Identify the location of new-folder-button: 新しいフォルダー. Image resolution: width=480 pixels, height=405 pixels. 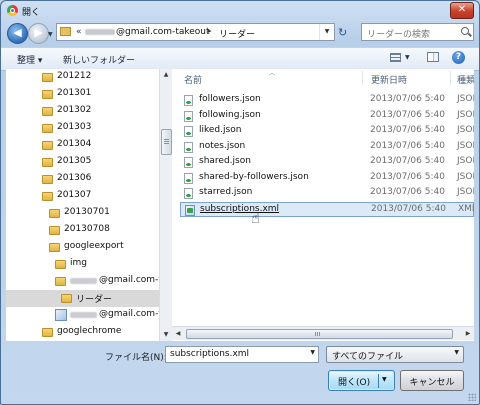
(99, 59).